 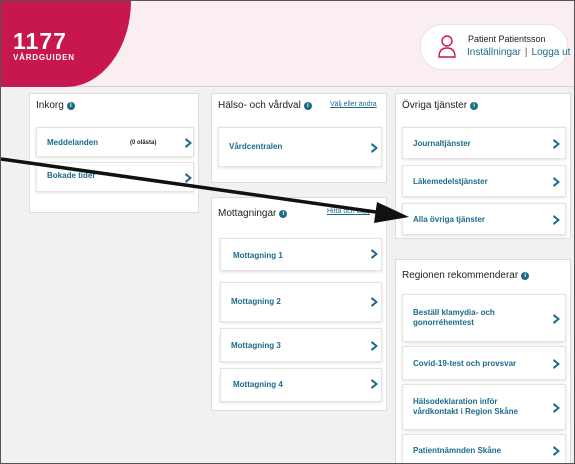 I want to click on settings-link: Inställningar, so click(x=494, y=52).